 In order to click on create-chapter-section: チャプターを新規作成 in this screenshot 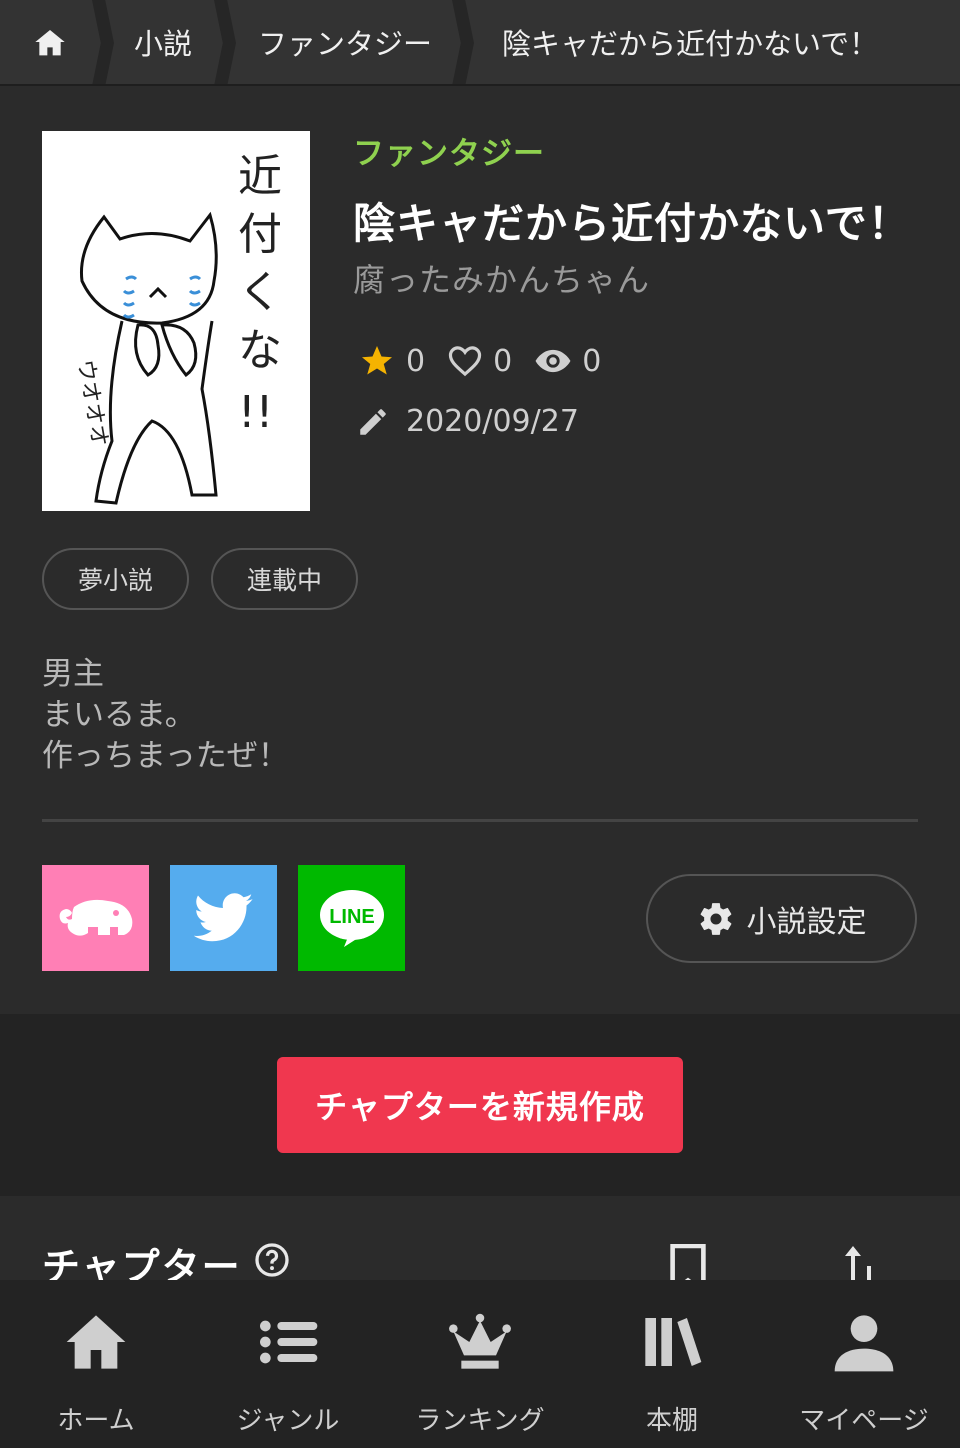, I will do `click(480, 1105)`.